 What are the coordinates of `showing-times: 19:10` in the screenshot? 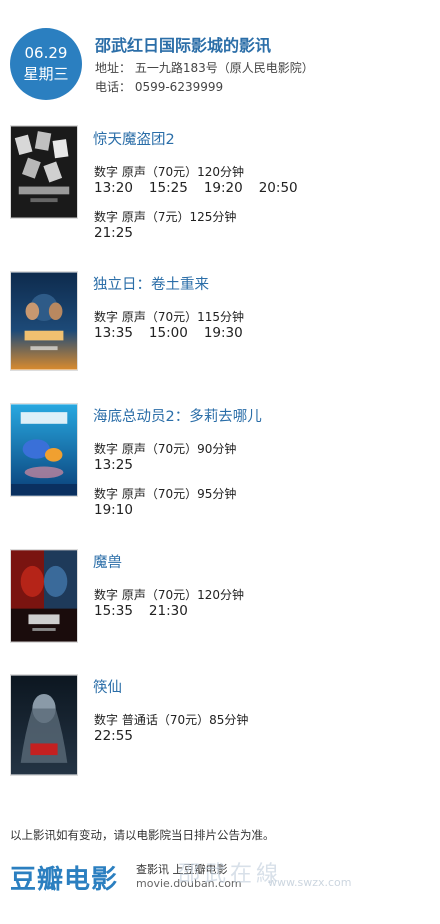 It's located at (121, 510).